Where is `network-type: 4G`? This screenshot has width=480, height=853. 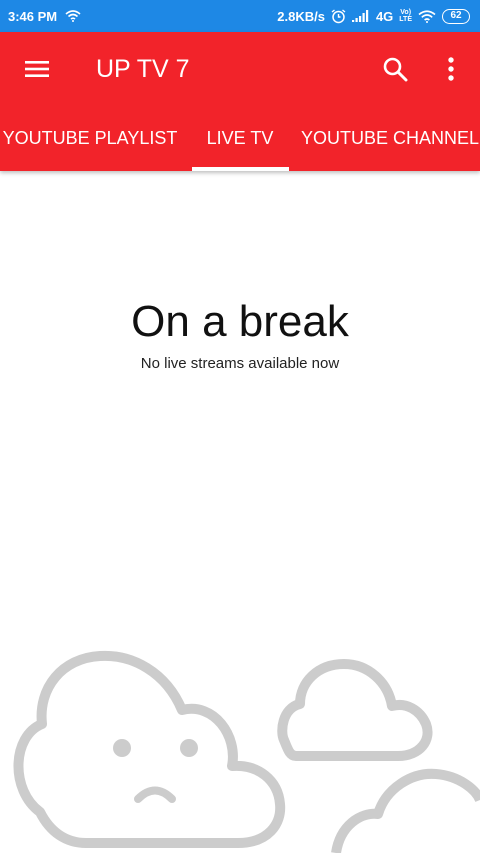 network-type: 4G is located at coordinates (384, 16).